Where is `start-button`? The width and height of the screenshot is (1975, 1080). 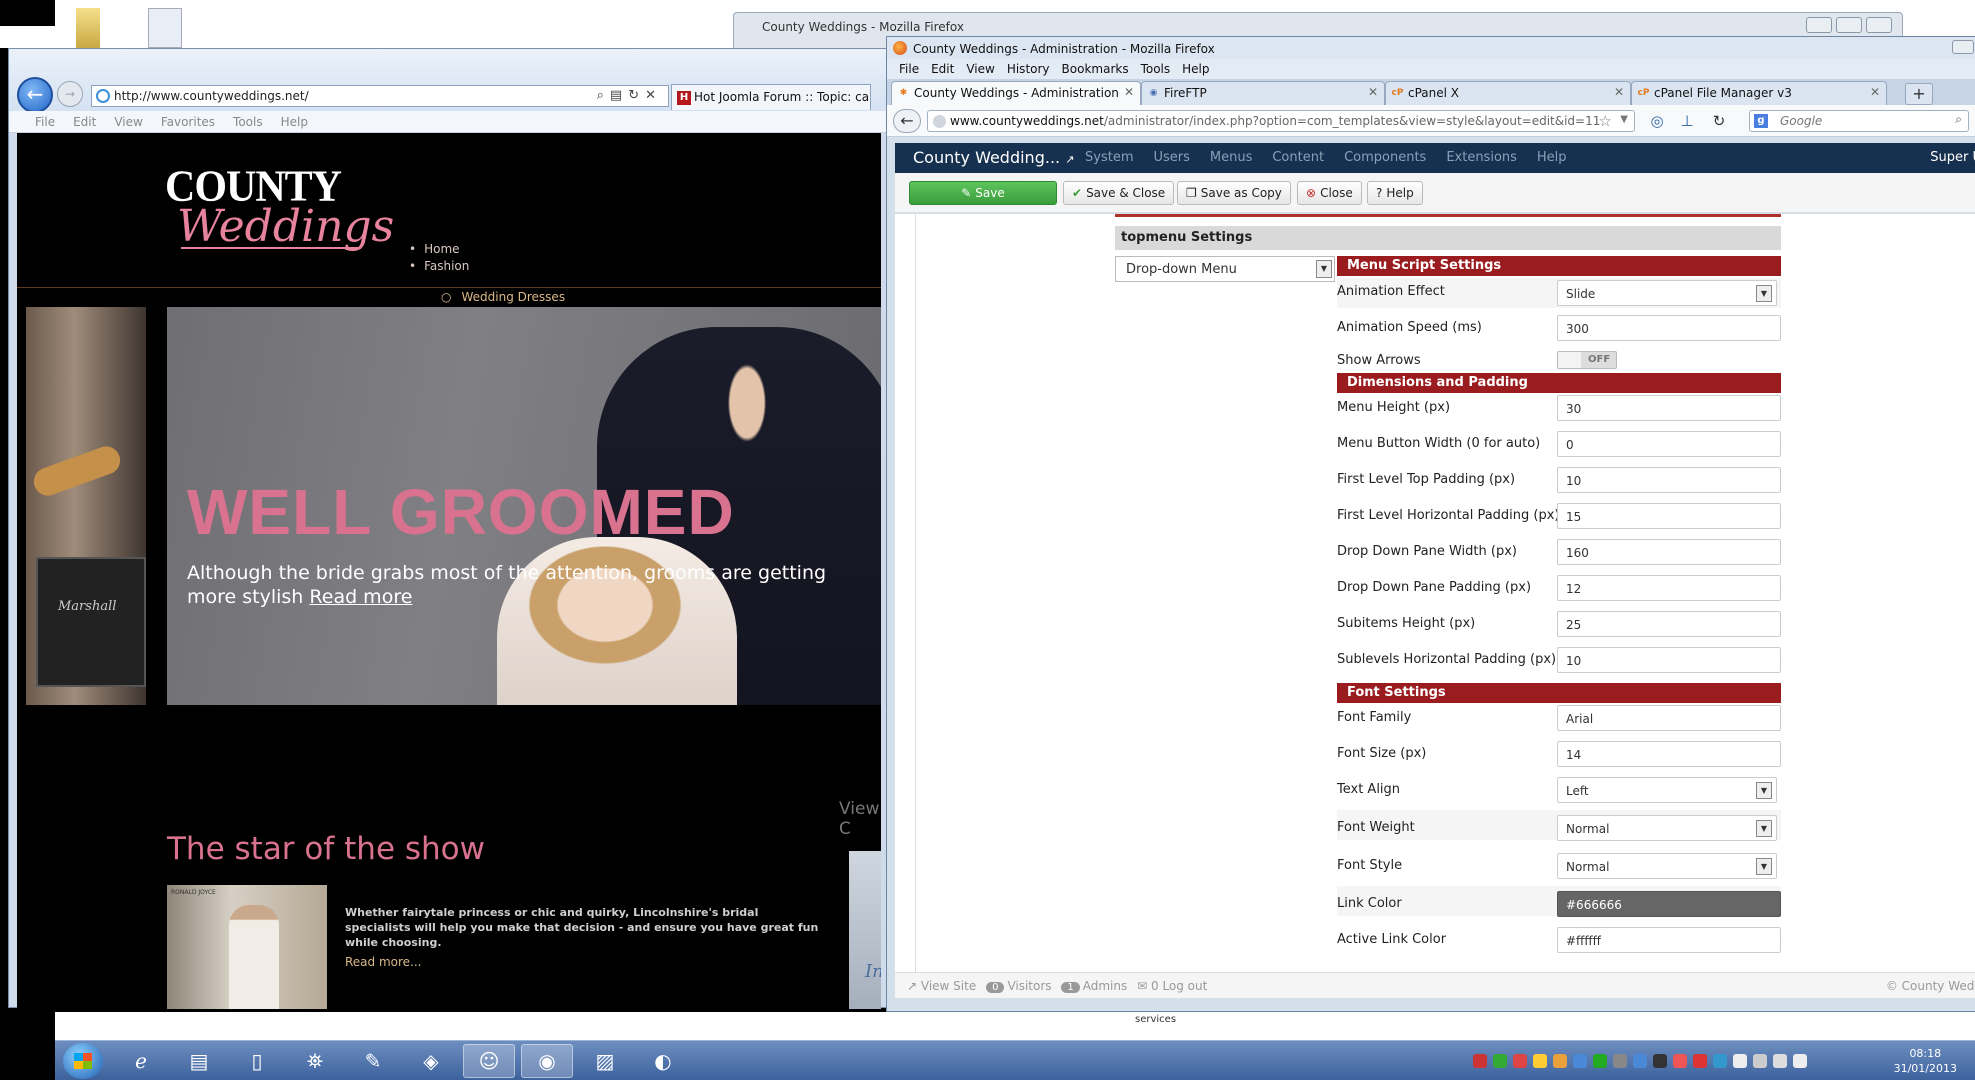
start-button is located at coordinates (83, 1061).